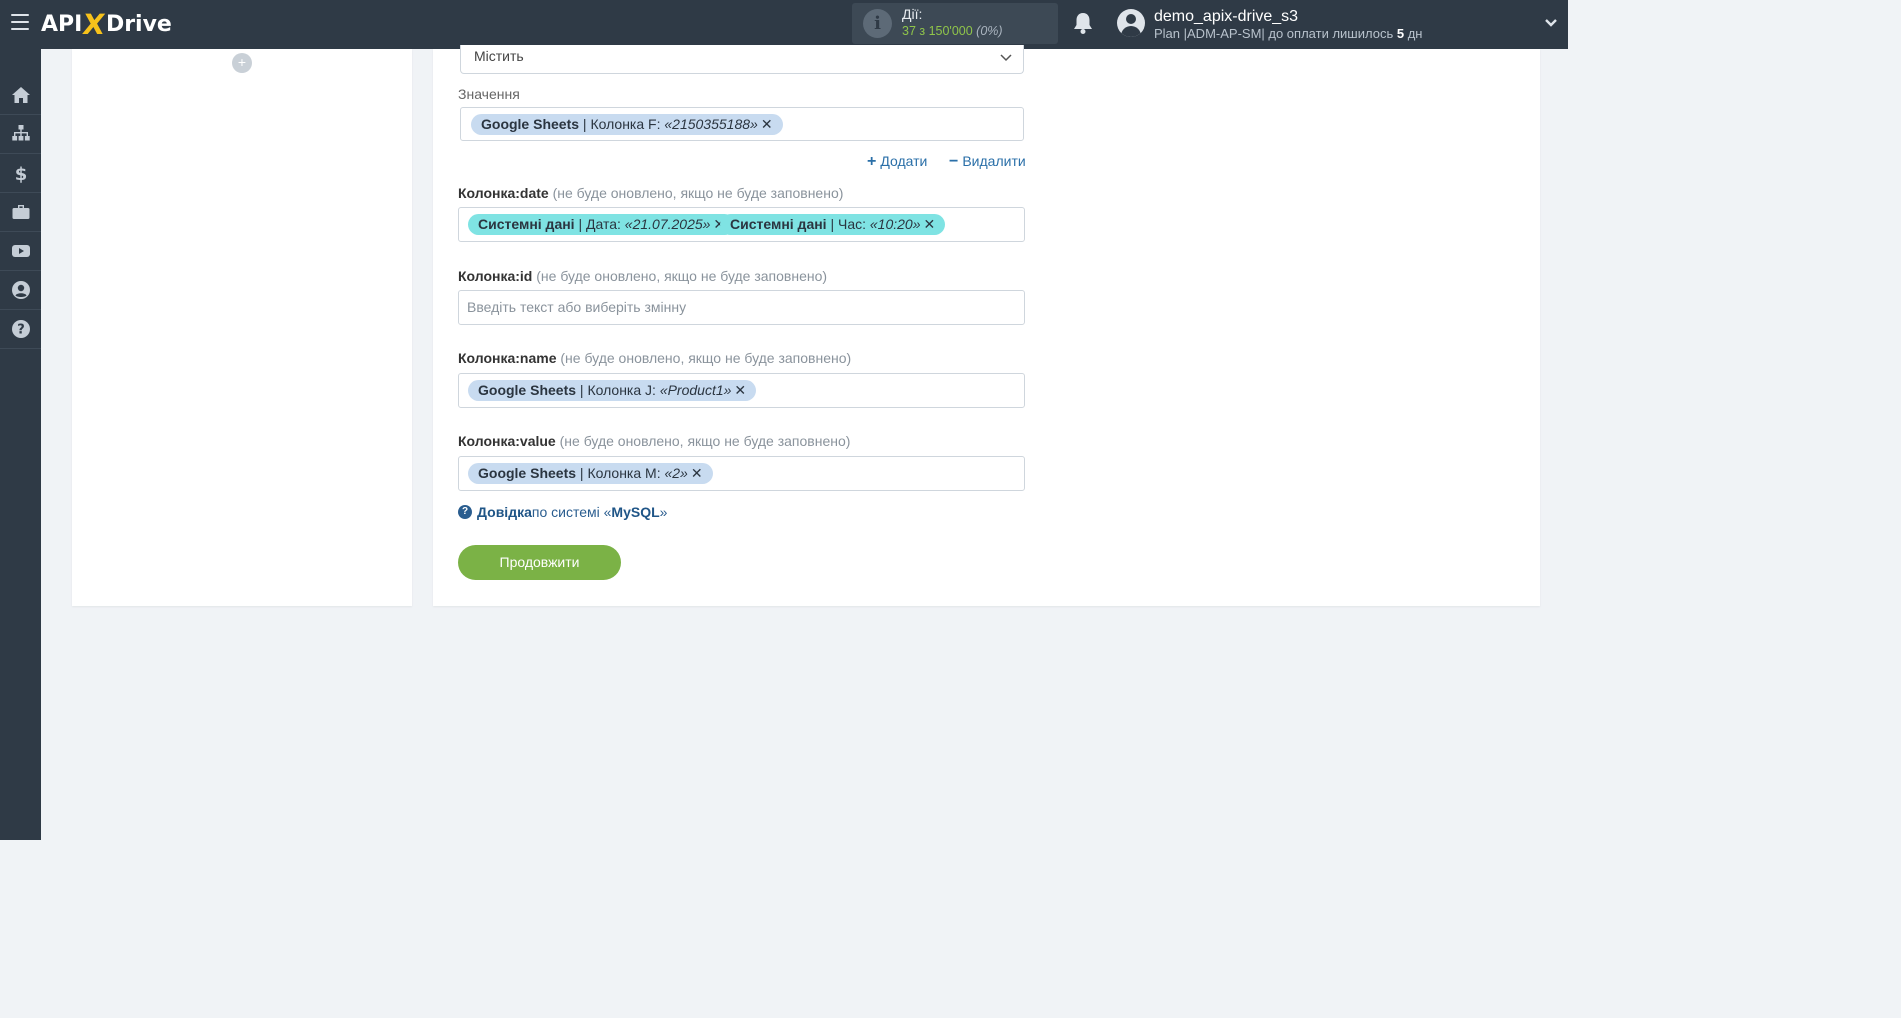 This screenshot has height=1018, width=1901. Describe the element at coordinates (242, 63) in the screenshot. I see `add-step-button: +` at that location.